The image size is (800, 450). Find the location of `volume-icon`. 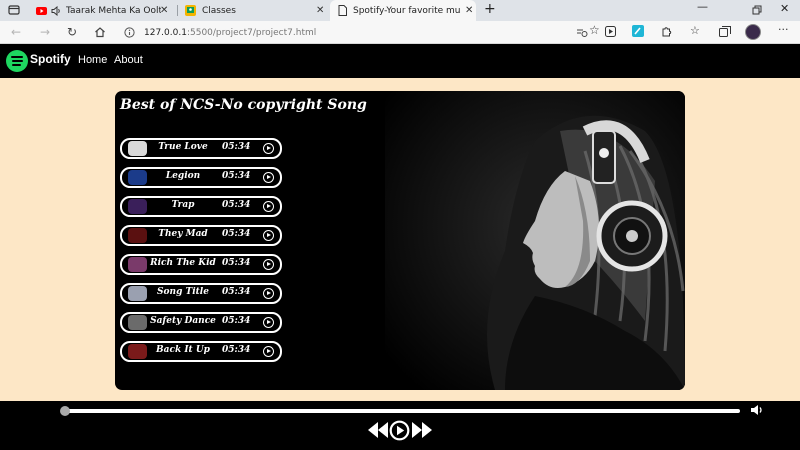

volume-icon is located at coordinates (757, 410).